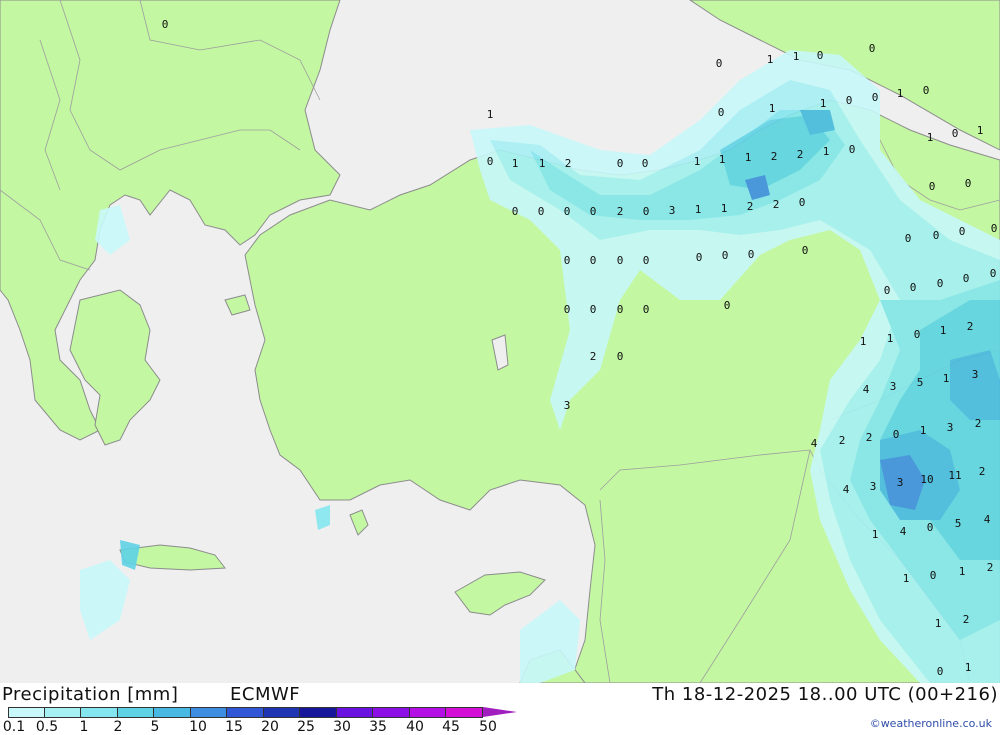  Describe the element at coordinates (265, 694) in the screenshot. I see `model-name: ECMWF` at that location.